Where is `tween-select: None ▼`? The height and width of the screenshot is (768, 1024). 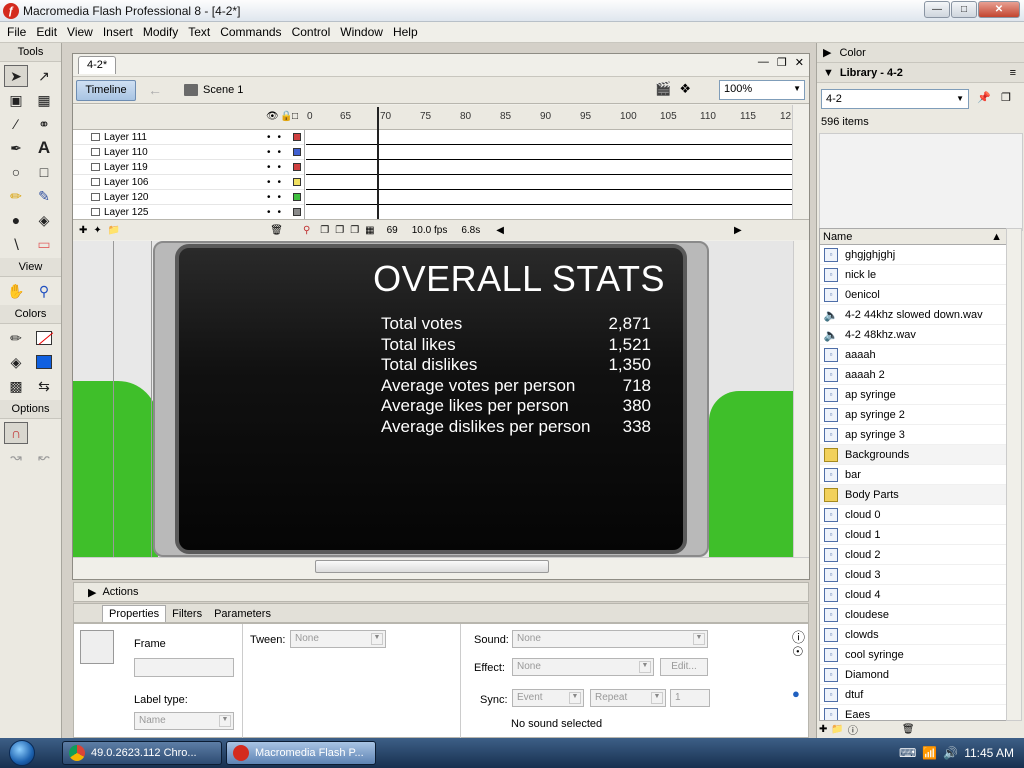 tween-select: None ▼ is located at coordinates (338, 639).